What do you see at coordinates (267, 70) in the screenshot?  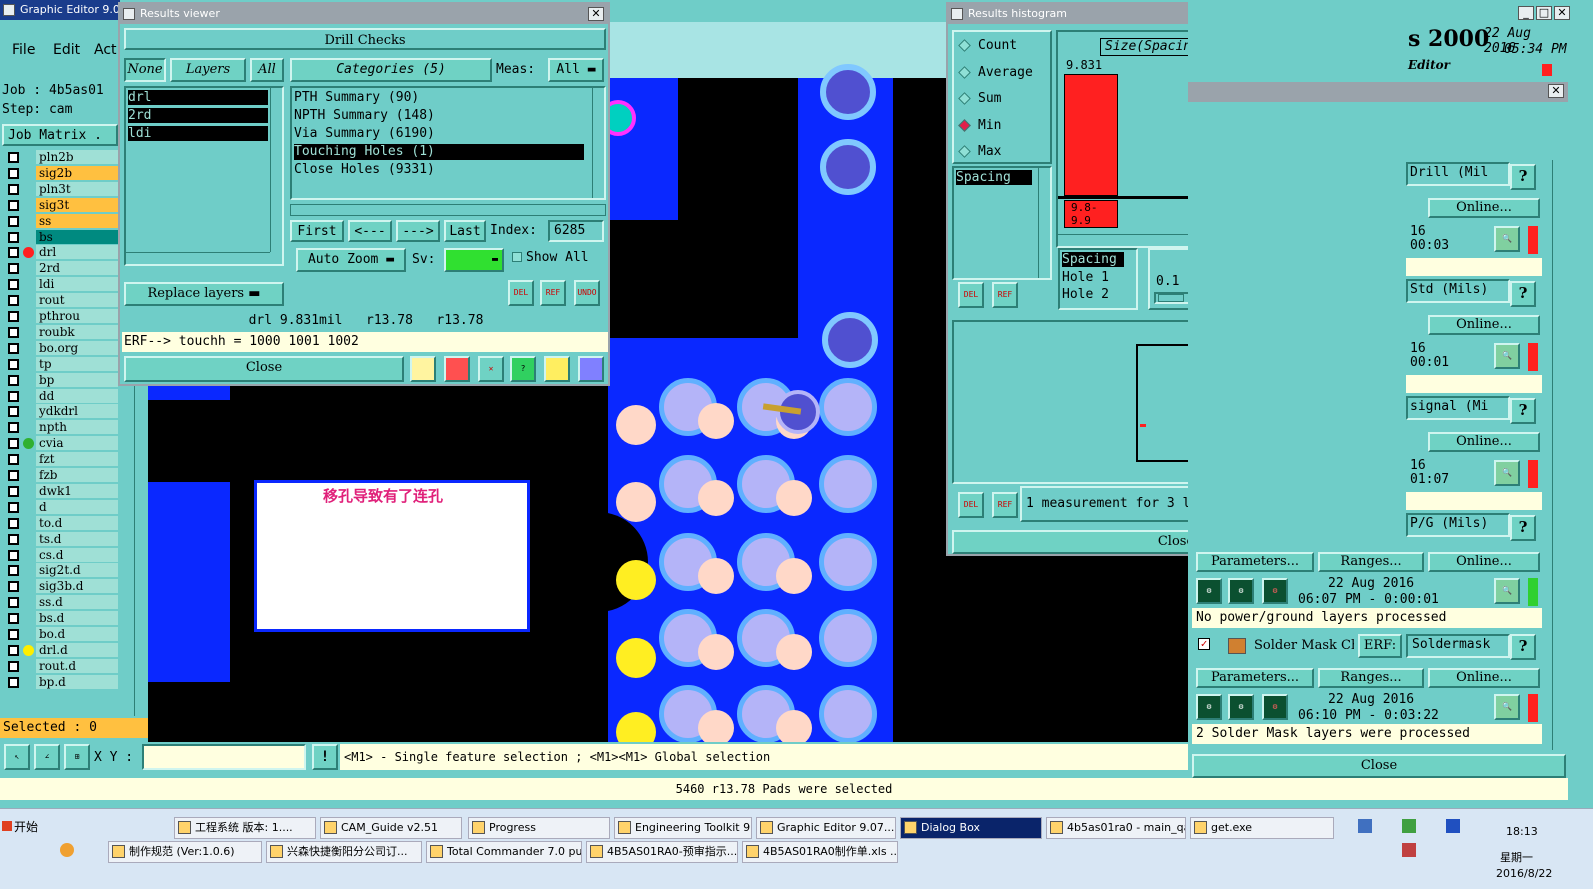 I see `all-button: All` at bounding box center [267, 70].